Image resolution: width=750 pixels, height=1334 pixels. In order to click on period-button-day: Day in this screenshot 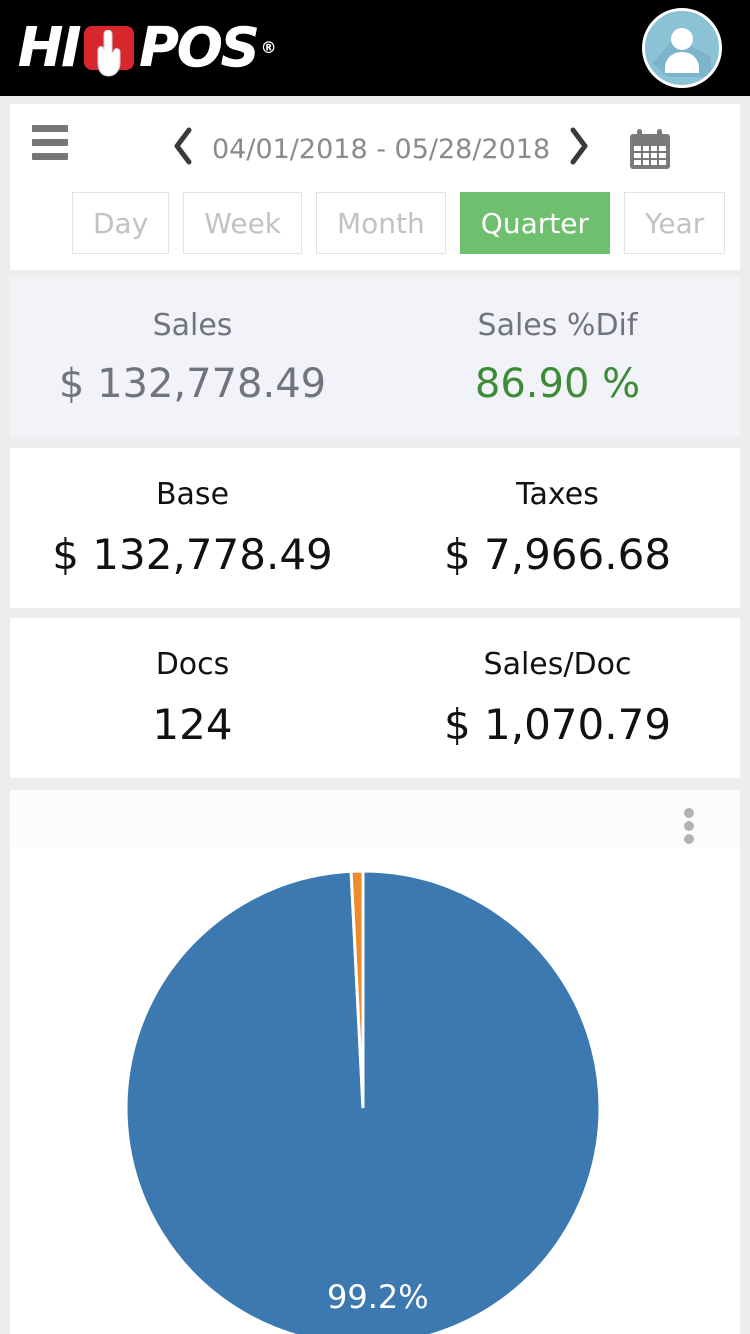, I will do `click(121, 223)`.